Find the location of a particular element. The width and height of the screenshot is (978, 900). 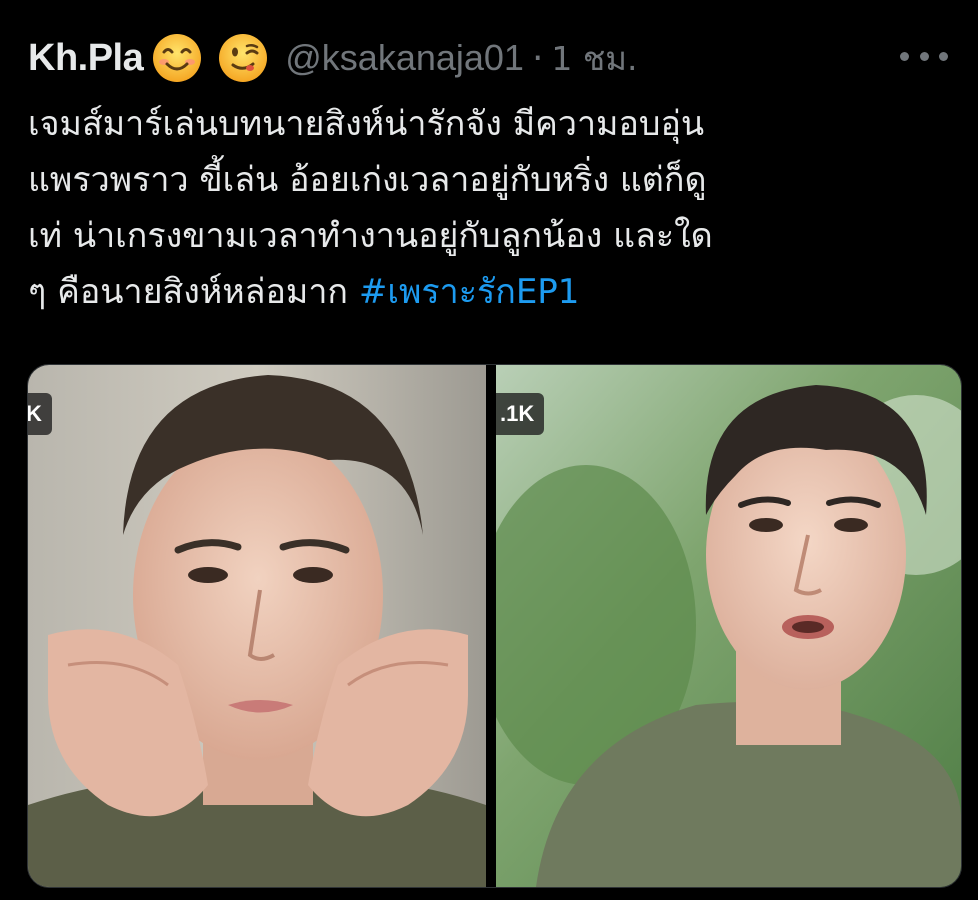

hashtag-link: #เพราะรักEP1 is located at coordinates (469, 292).